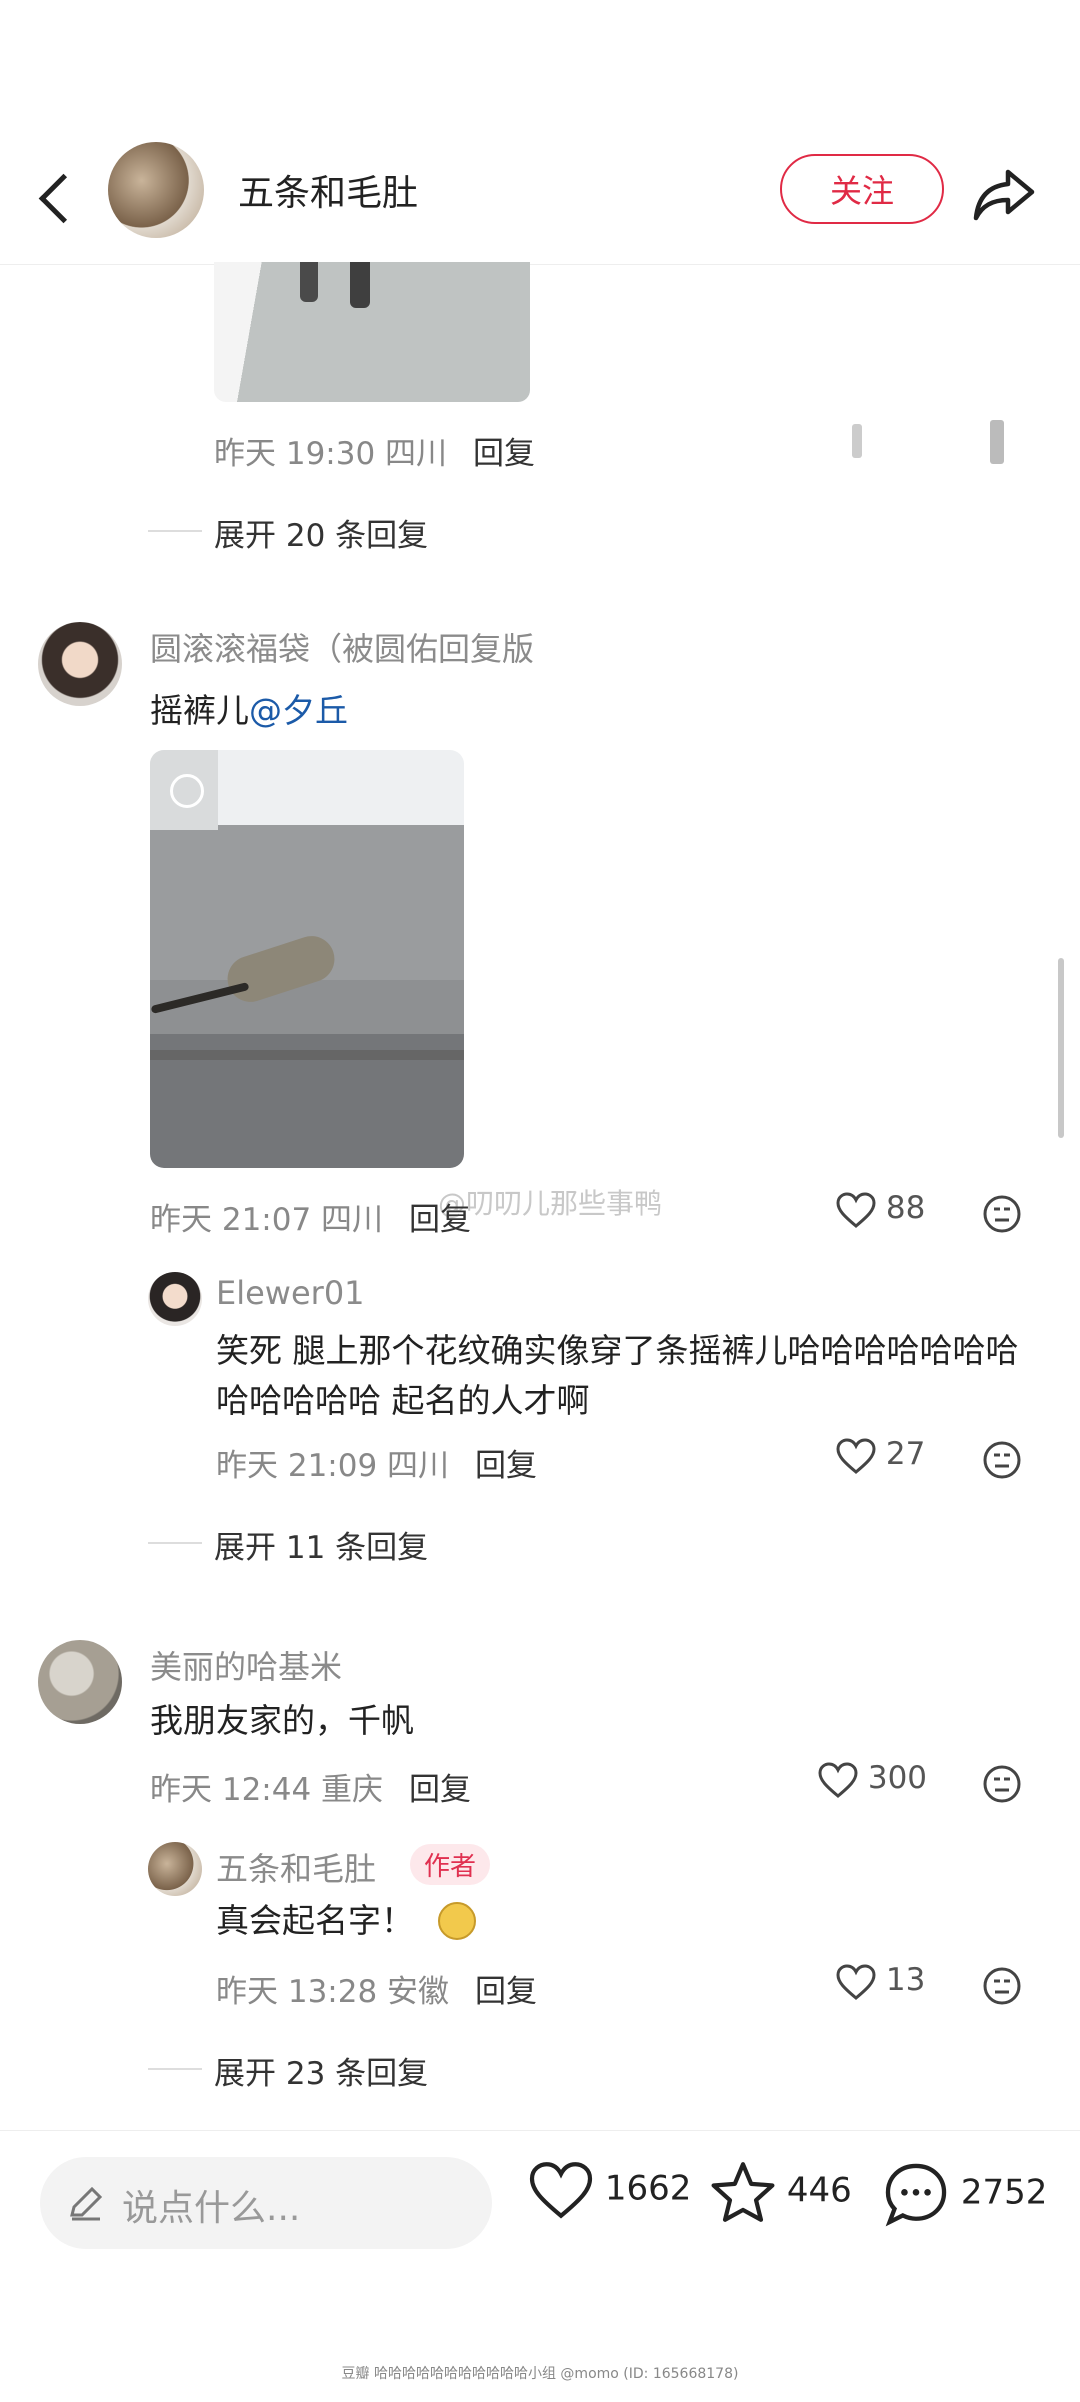  I want to click on like-button: 300, so click(872, 1782).